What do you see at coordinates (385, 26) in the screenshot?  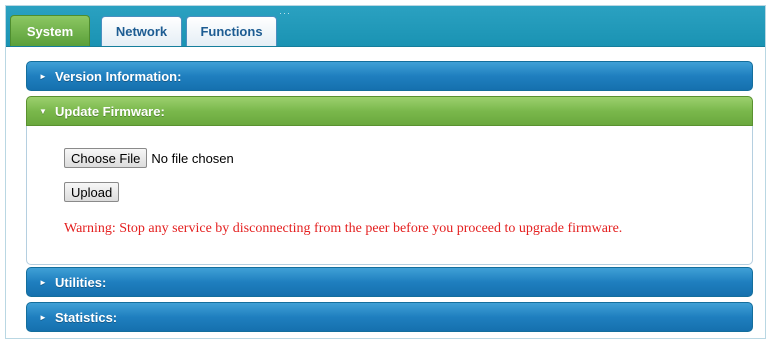 I see `tab-bar: System Network Functions ···` at bounding box center [385, 26].